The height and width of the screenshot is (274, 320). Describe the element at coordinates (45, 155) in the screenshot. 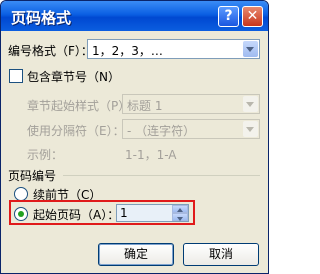

I see `example-label: 示例：` at that location.